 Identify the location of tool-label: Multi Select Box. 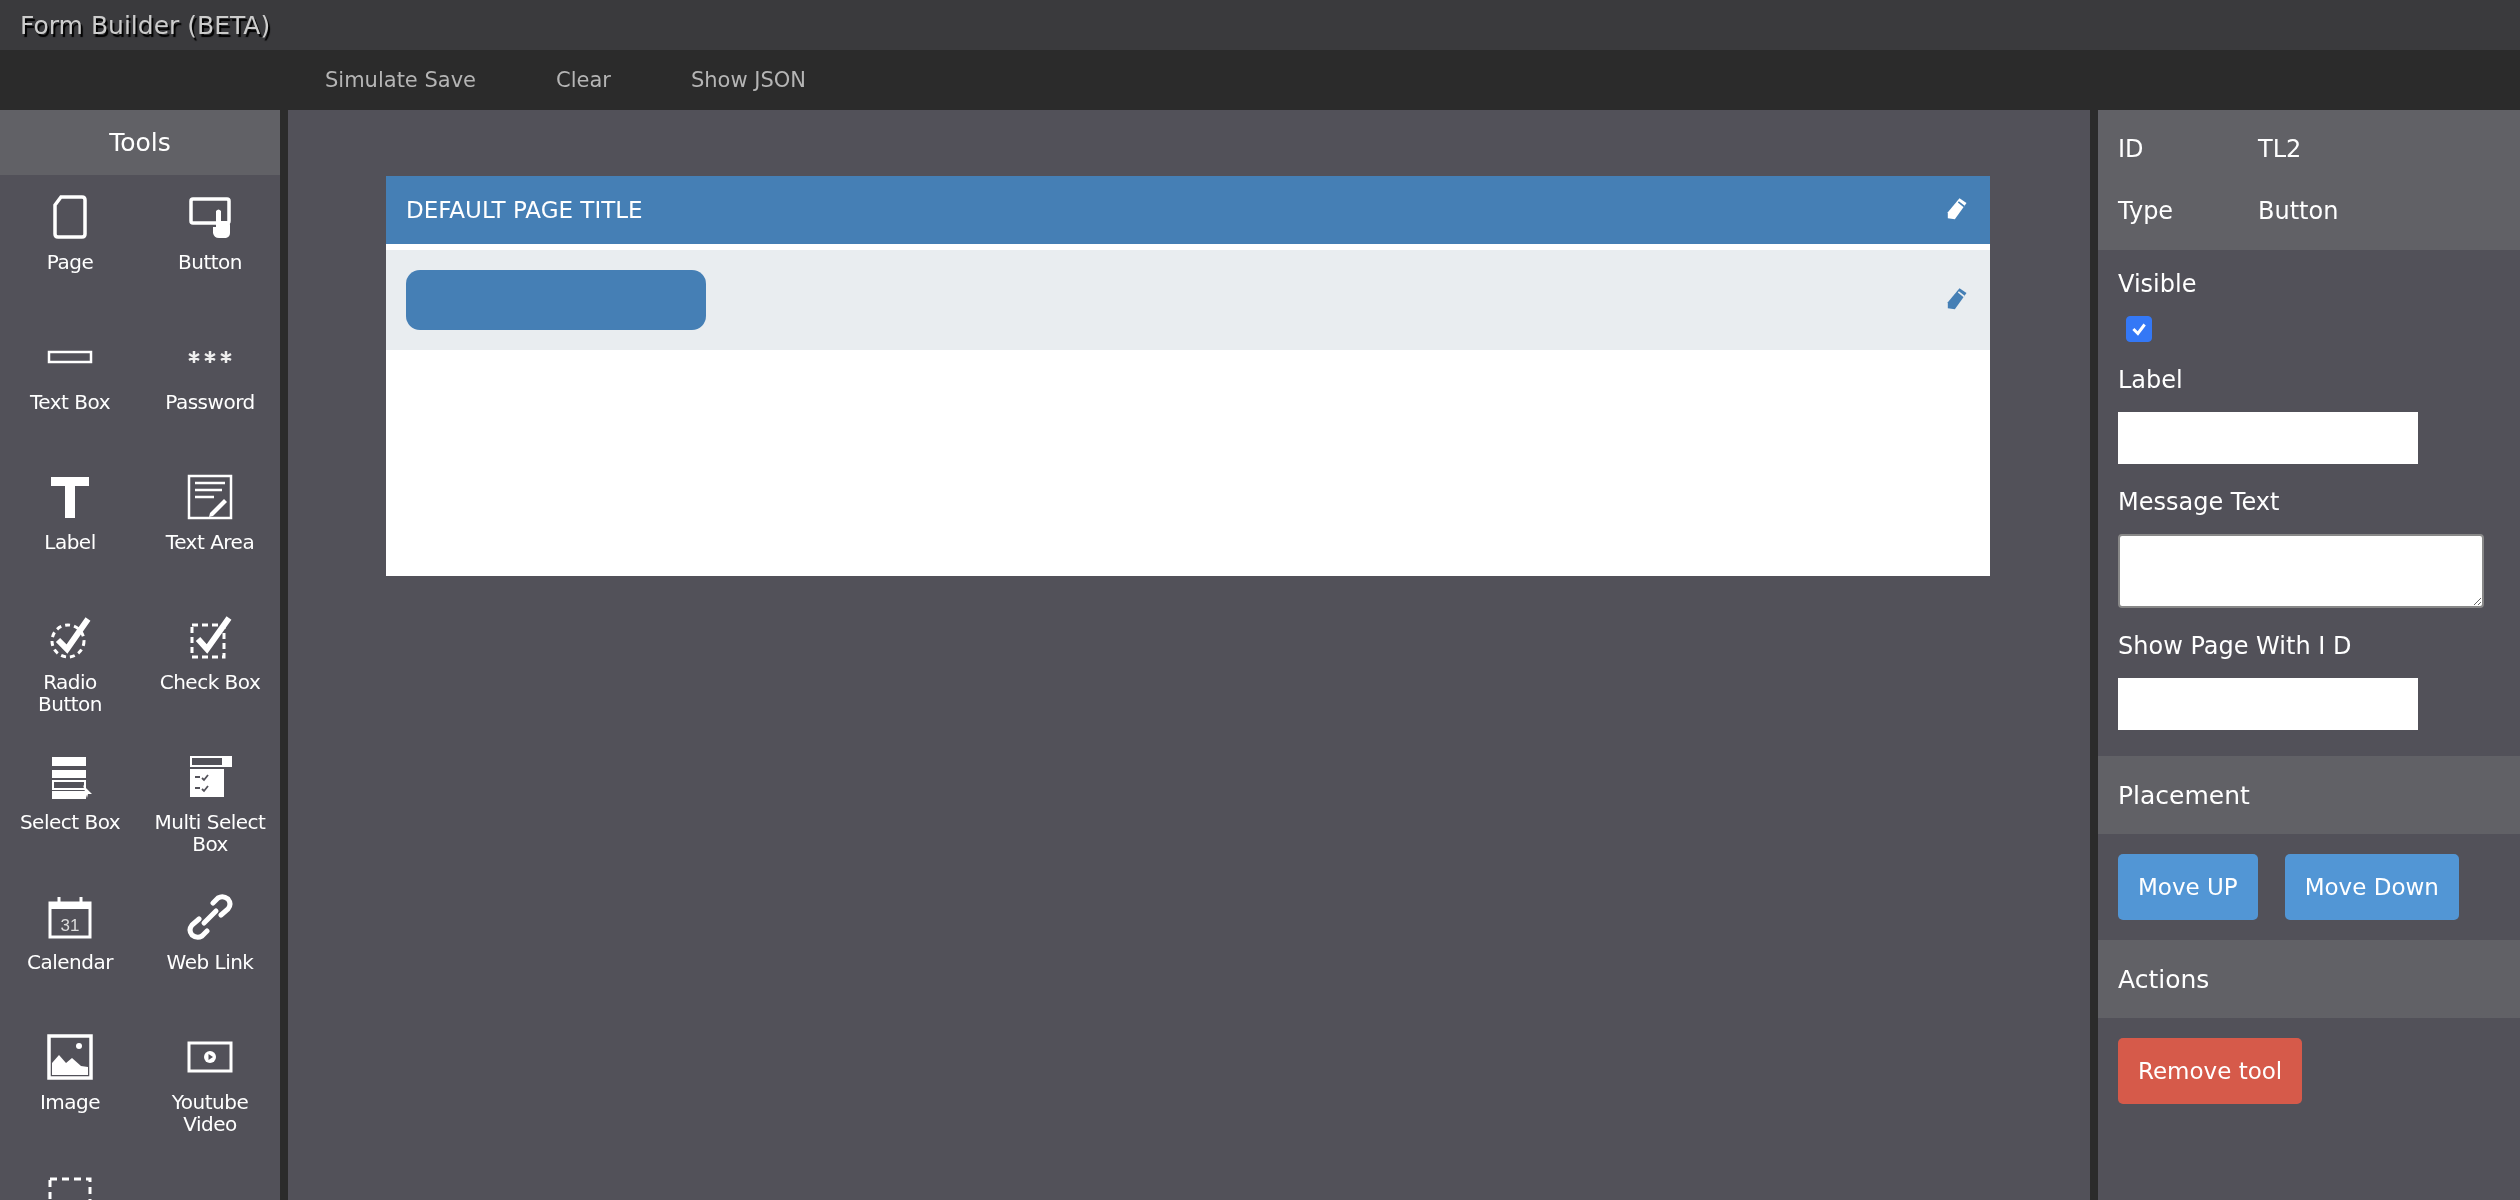
(210, 833).